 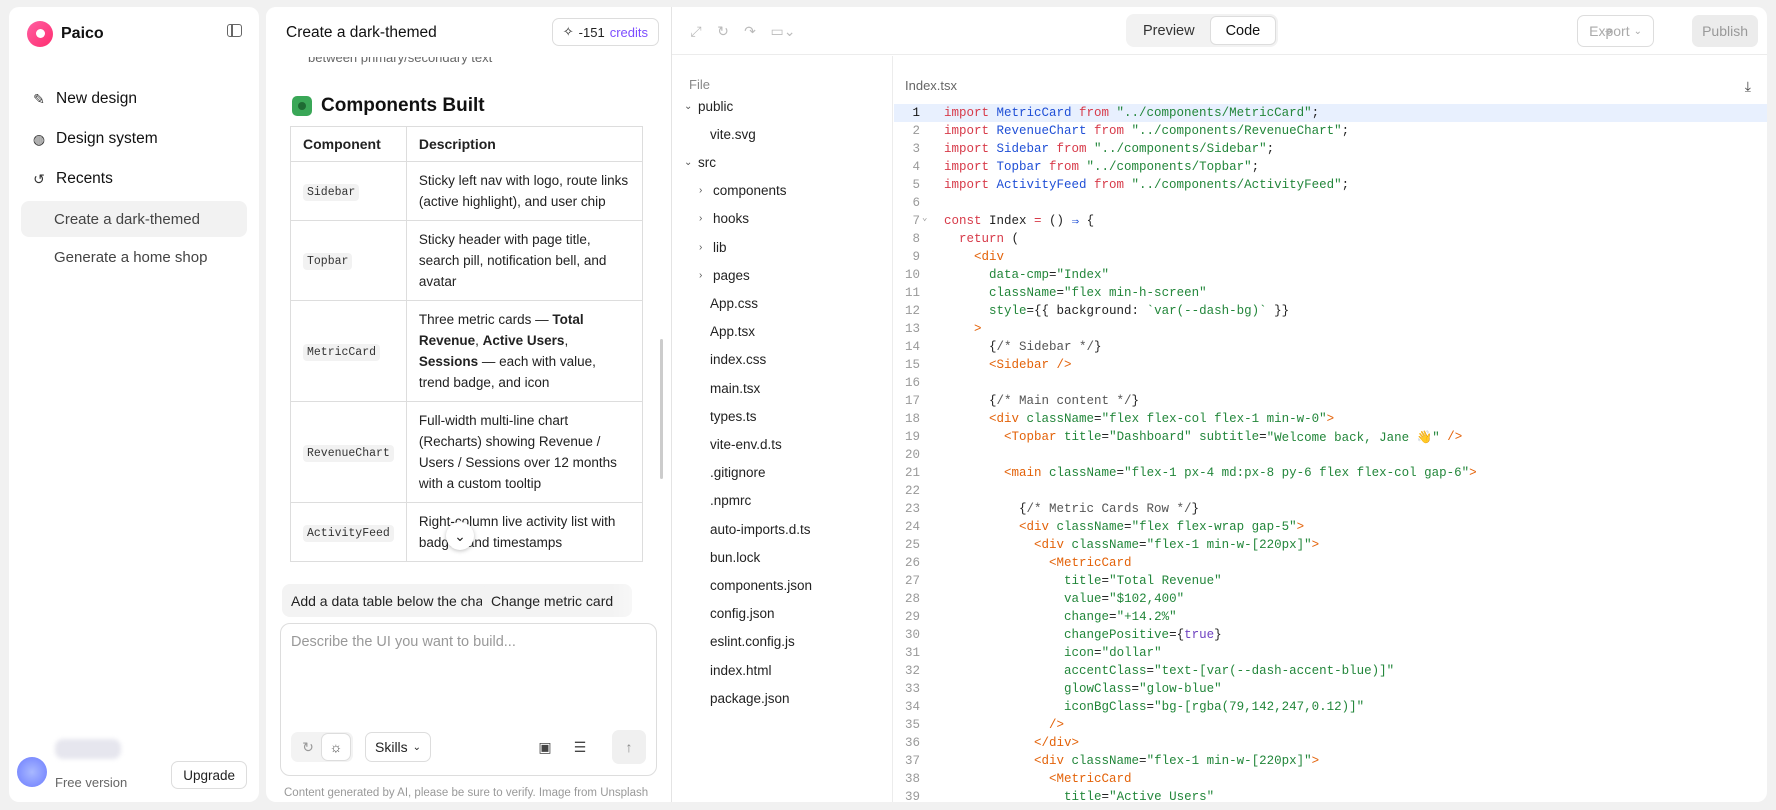 What do you see at coordinates (65, 34) in the screenshot?
I see `logo: Paico` at bounding box center [65, 34].